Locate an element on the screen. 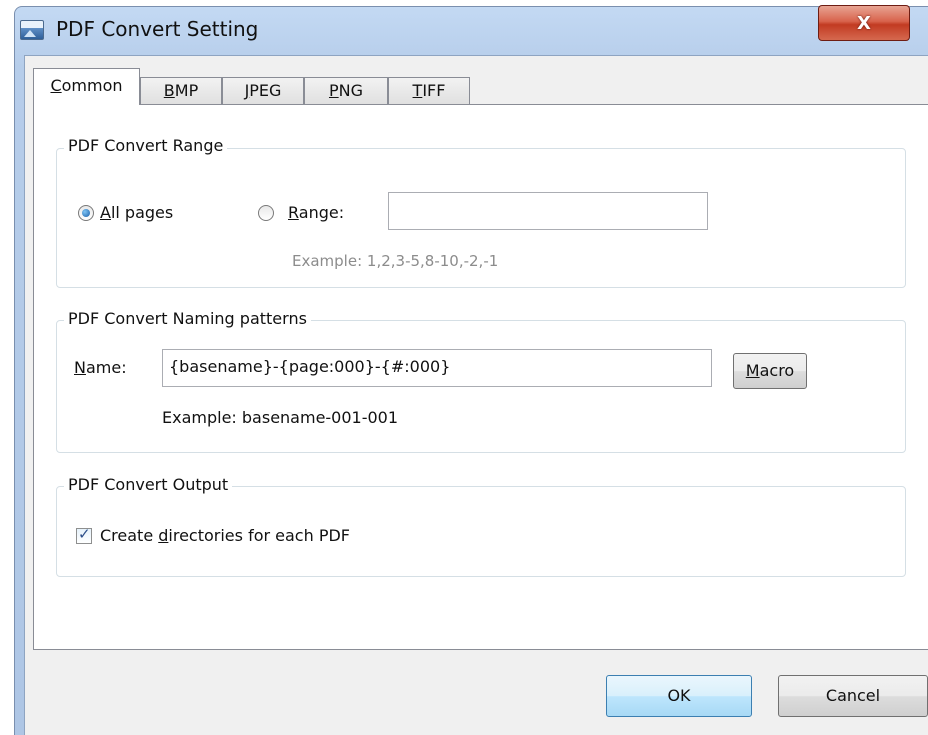 The image size is (928, 735). name-pattern-input: {basename}-{page:000}-{#:000} is located at coordinates (437, 368).